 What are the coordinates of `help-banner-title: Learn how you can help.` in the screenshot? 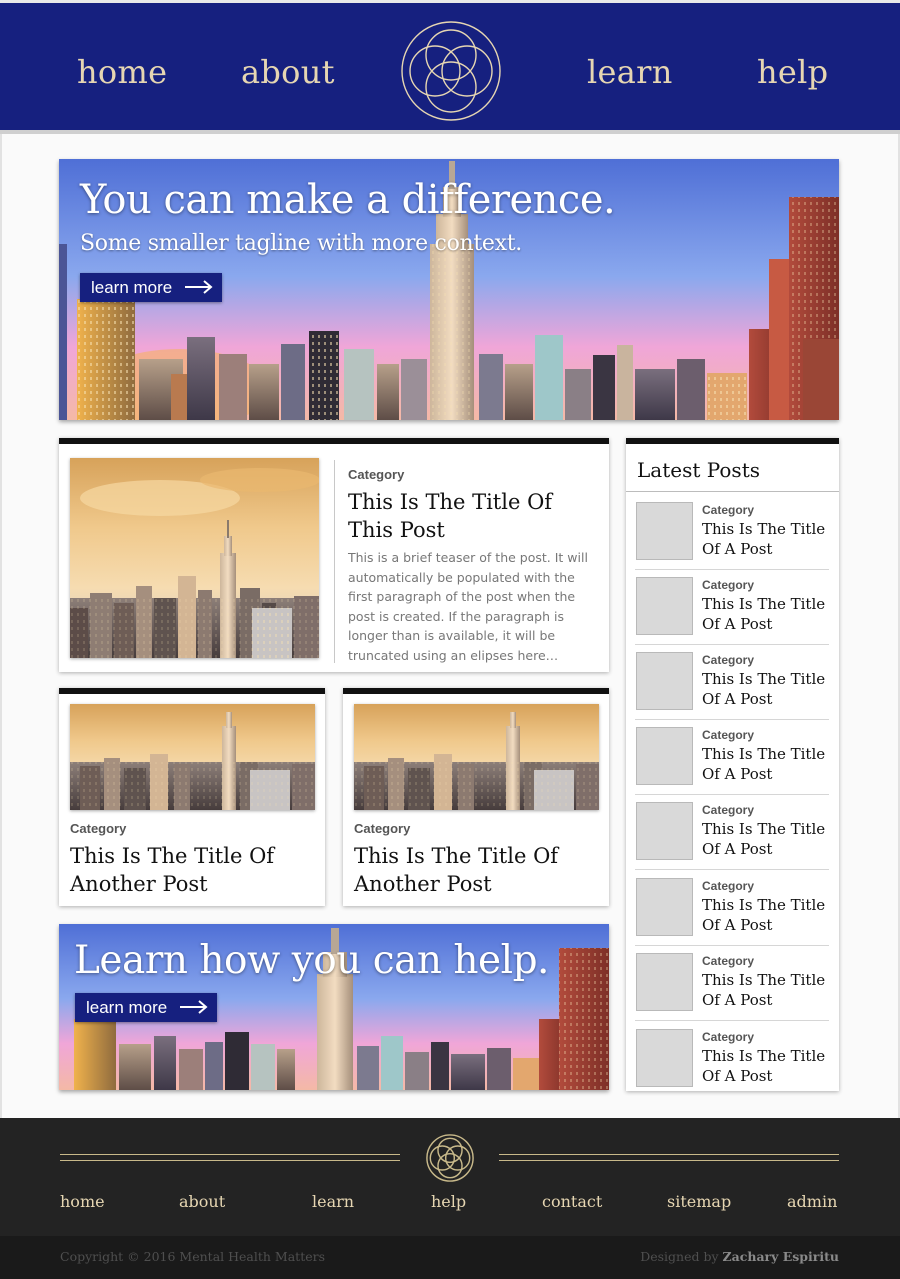 It's located at (311, 960).